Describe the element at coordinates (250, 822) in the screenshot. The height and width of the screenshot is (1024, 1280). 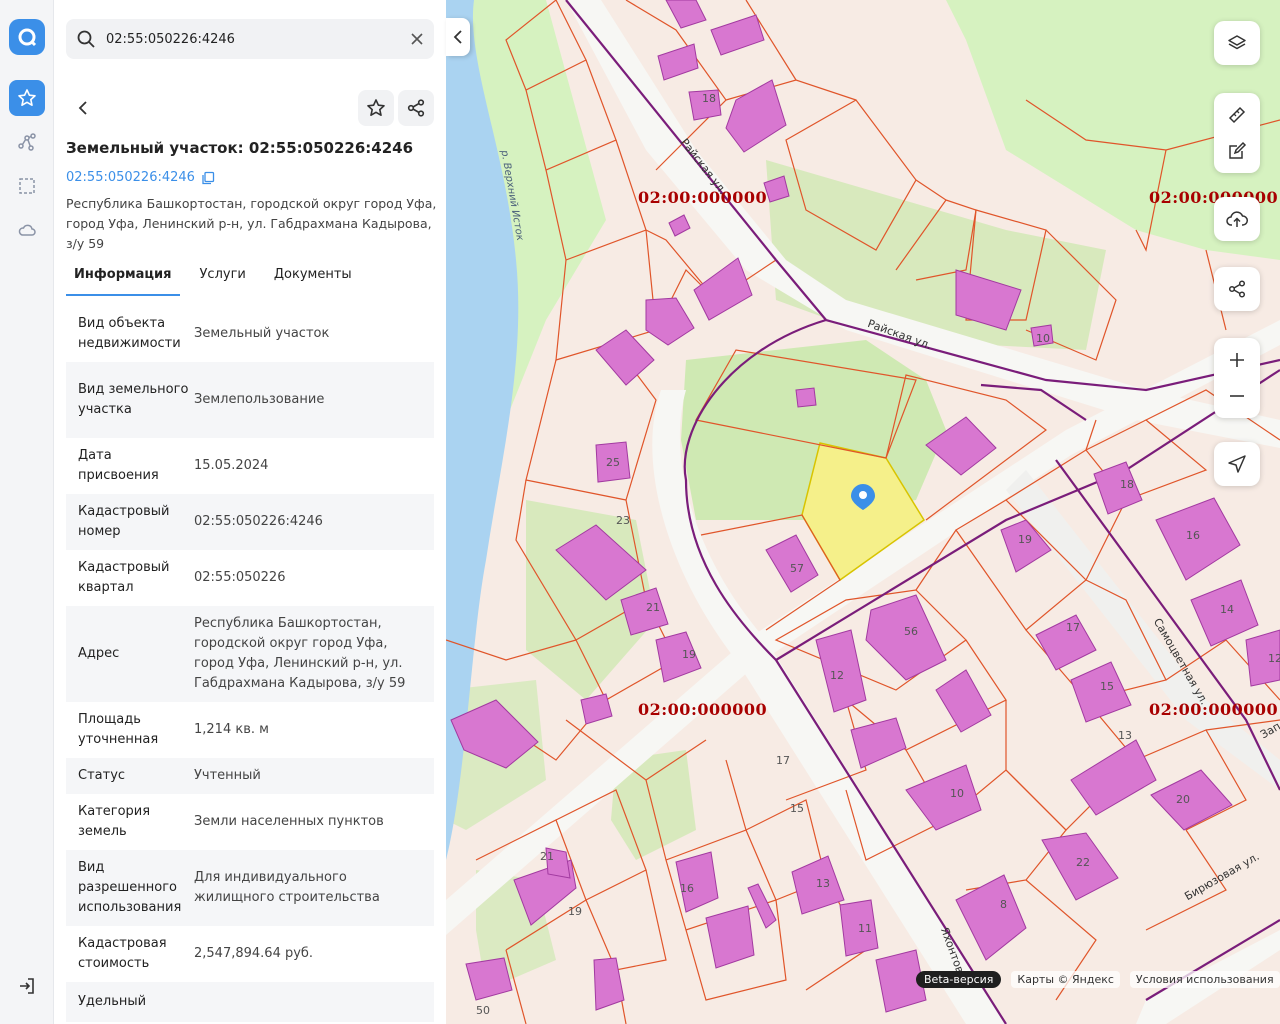
I see `table-row: Категория земель Земли населенных пунктов` at that location.